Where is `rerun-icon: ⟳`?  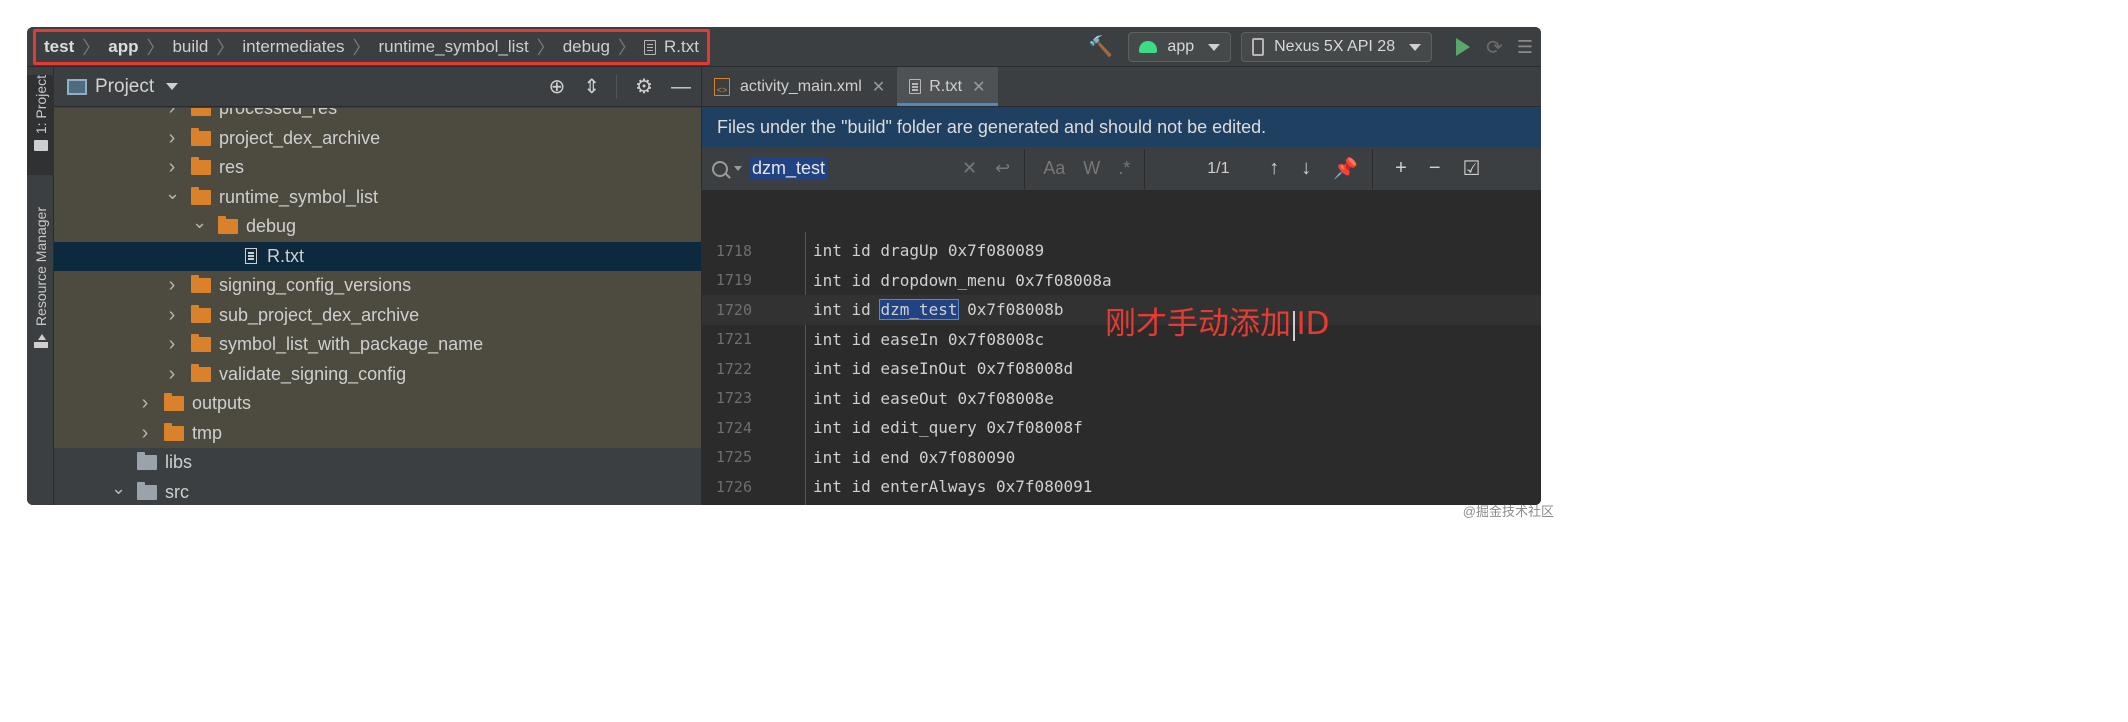 rerun-icon: ⟳ is located at coordinates (1494, 47).